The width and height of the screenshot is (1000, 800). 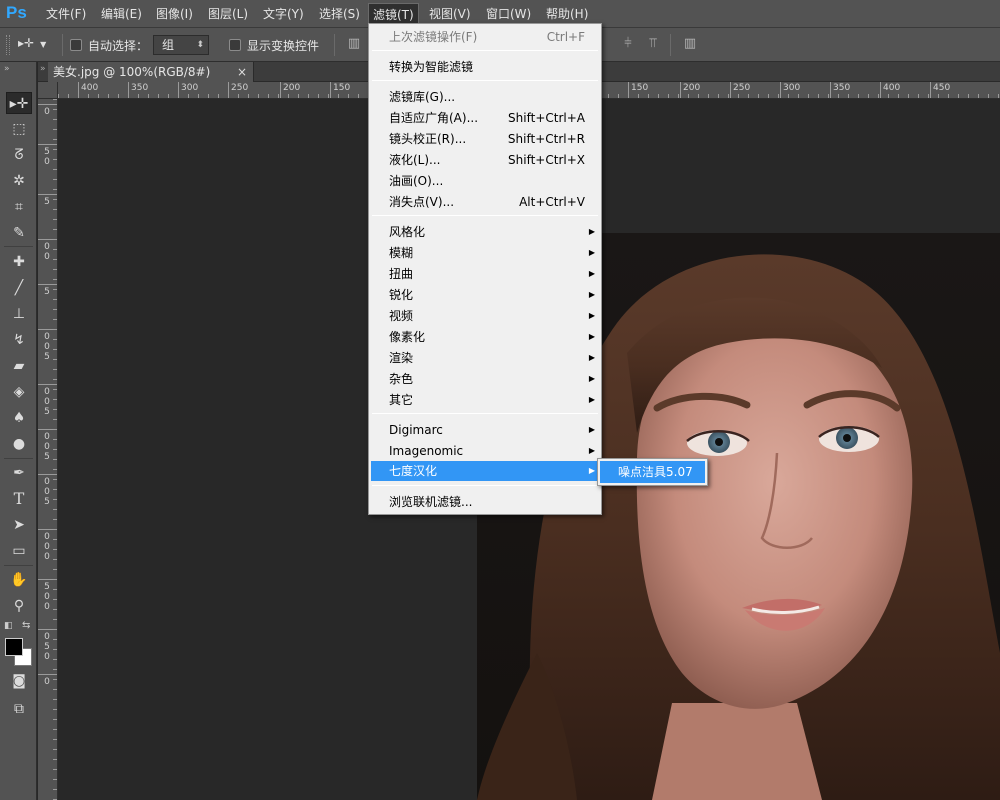 I want to click on menu-item-last-filter: 上次滤镜操作(F) Ctrl+F, so click(x=489, y=37).